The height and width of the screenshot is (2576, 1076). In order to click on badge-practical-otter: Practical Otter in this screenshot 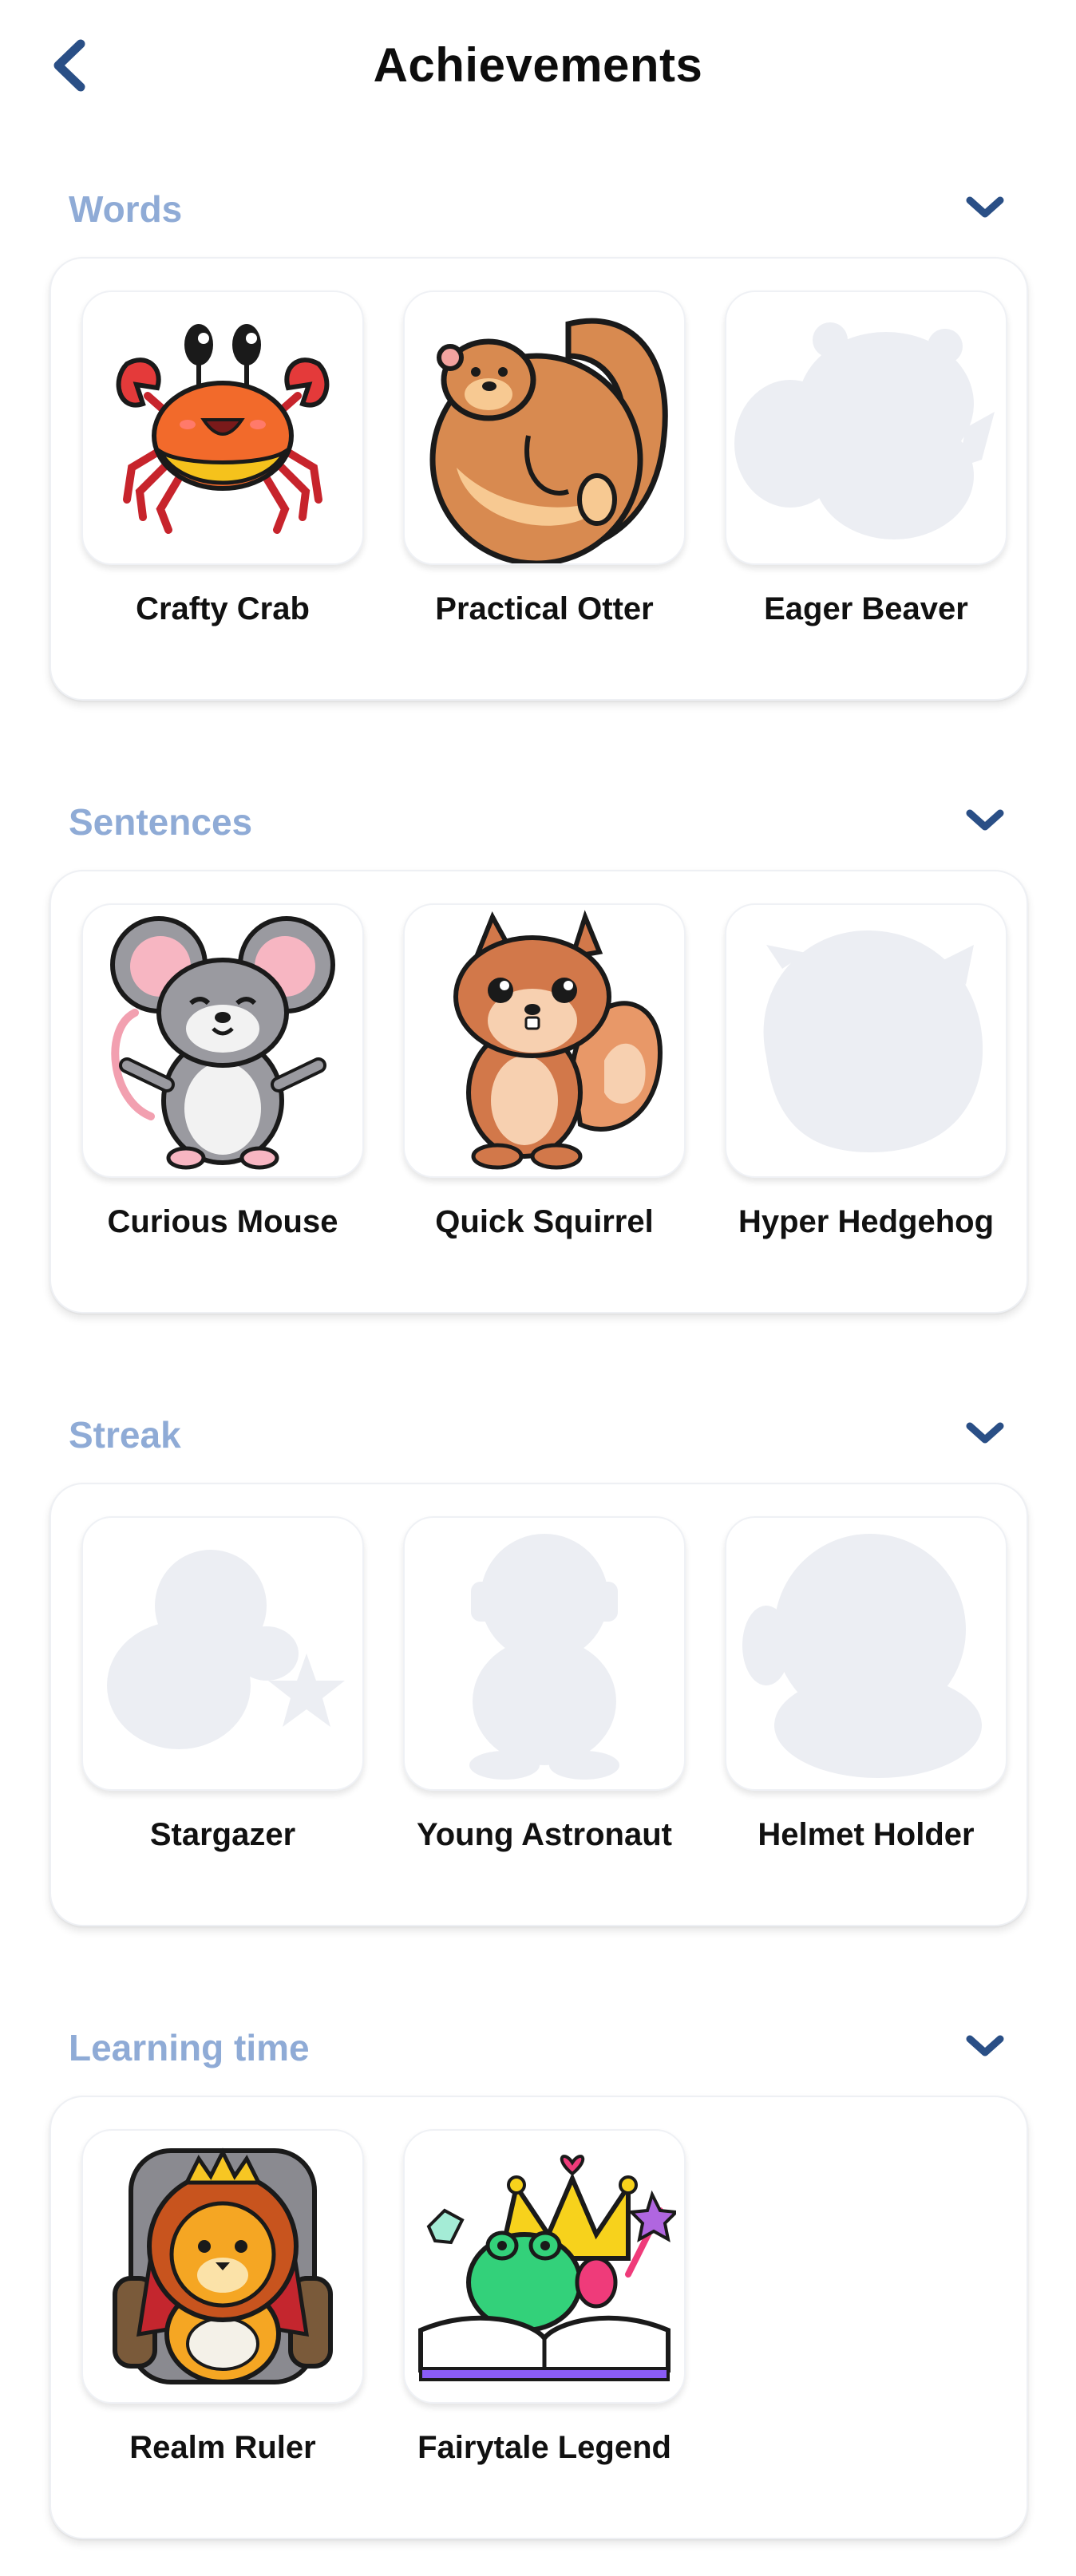, I will do `click(544, 459)`.